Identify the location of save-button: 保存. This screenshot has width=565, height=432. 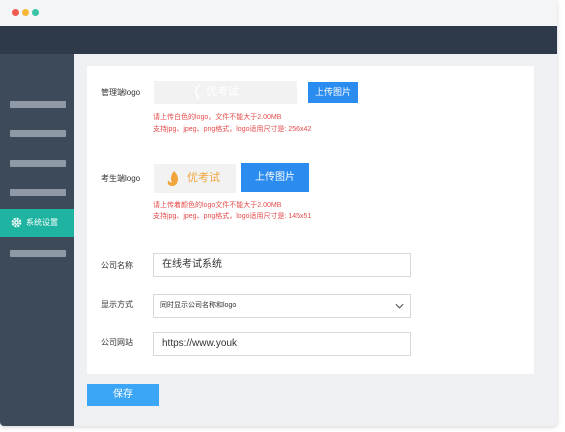
(123, 395).